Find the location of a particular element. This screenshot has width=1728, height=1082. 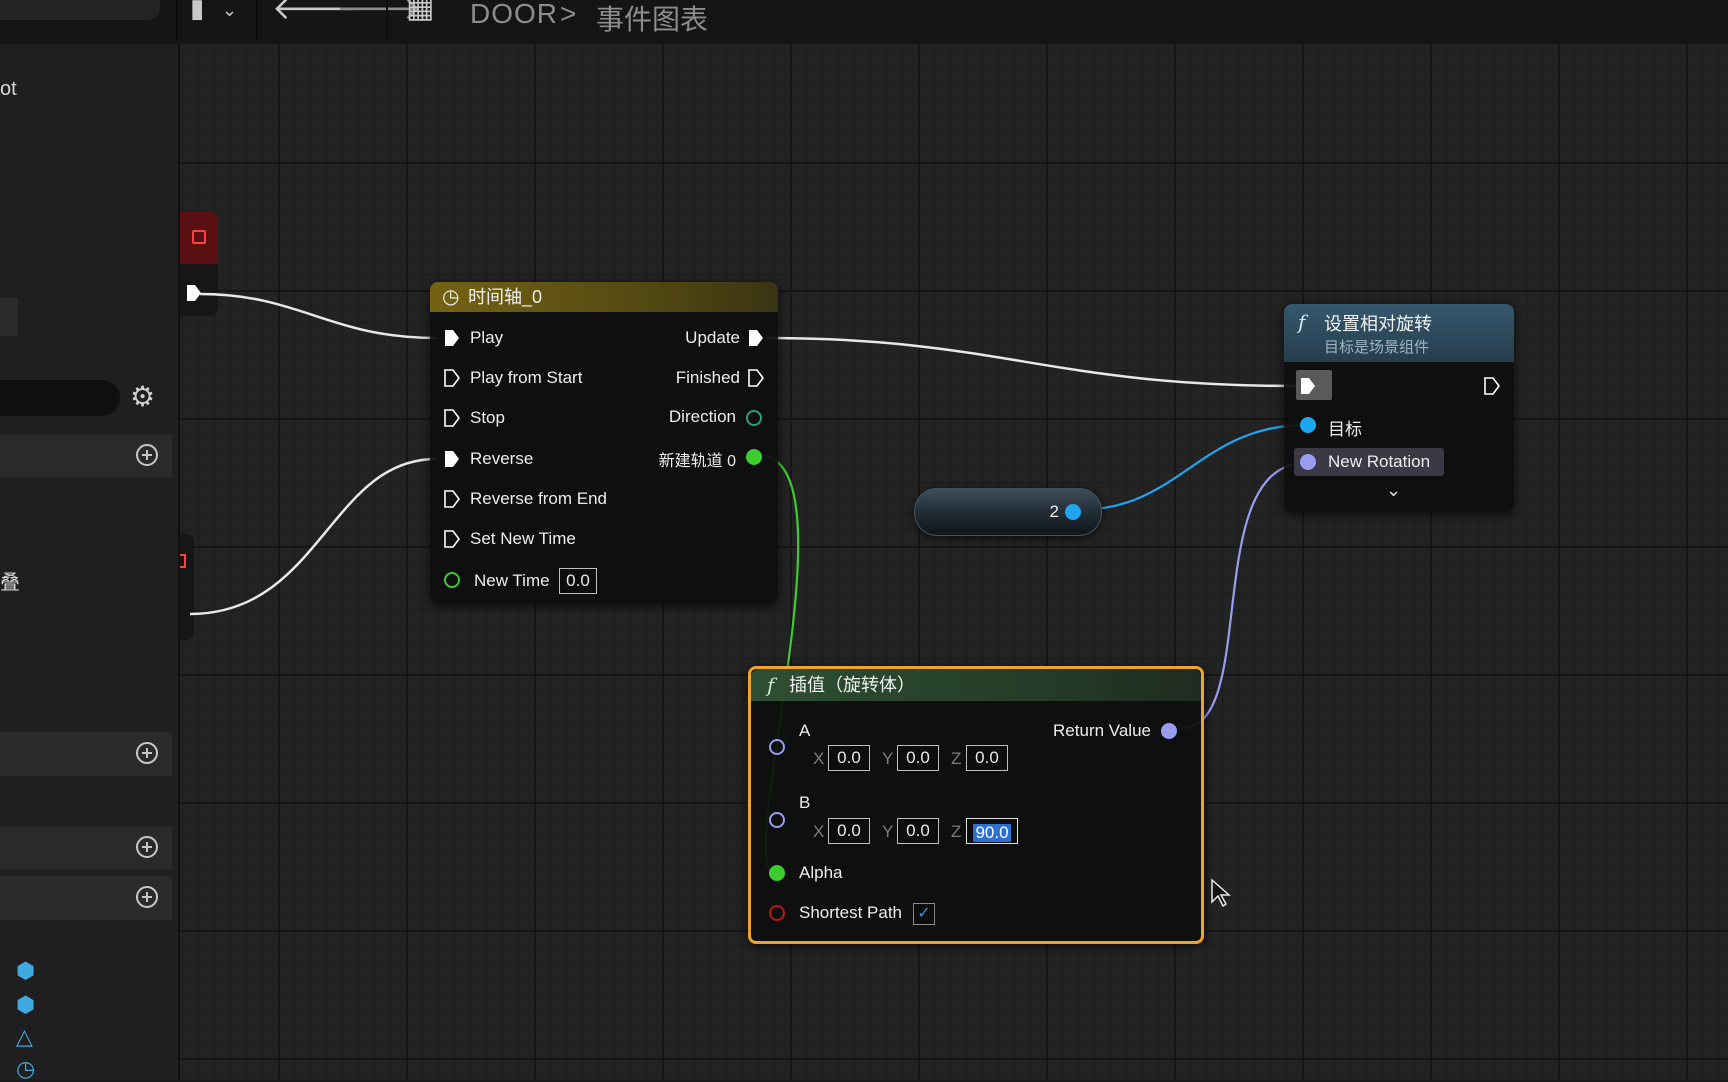

set-relative-rotation-node: f 设置相对旋转 目标是场景组件 目标 New Rotation ⌄ is located at coordinates (1399, 408).